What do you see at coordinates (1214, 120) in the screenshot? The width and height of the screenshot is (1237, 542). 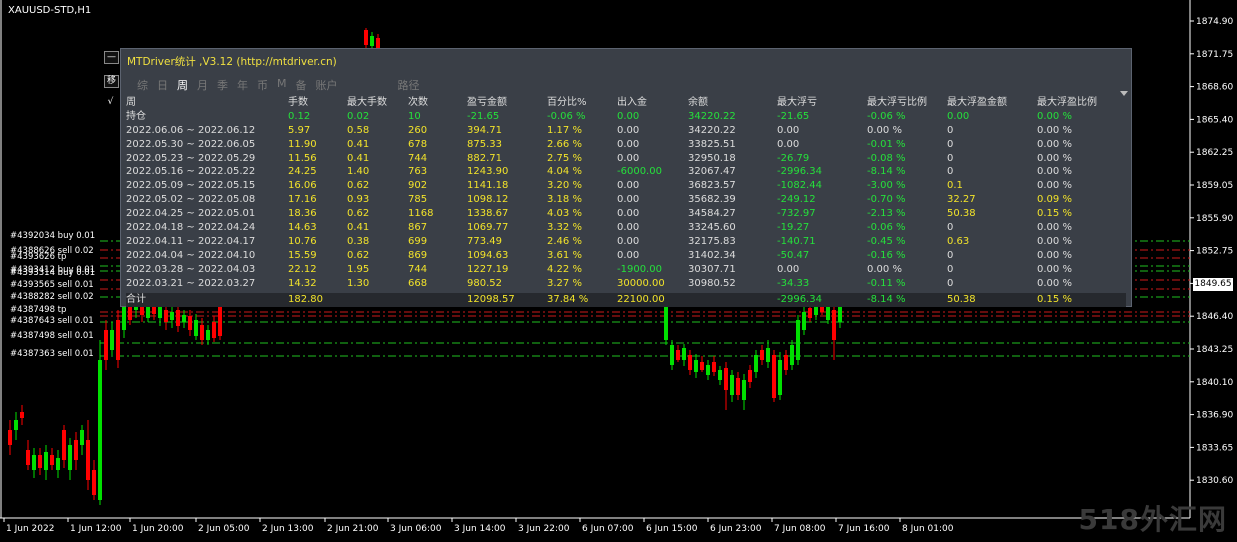 I see `price-tick-label: 1865.40` at bounding box center [1214, 120].